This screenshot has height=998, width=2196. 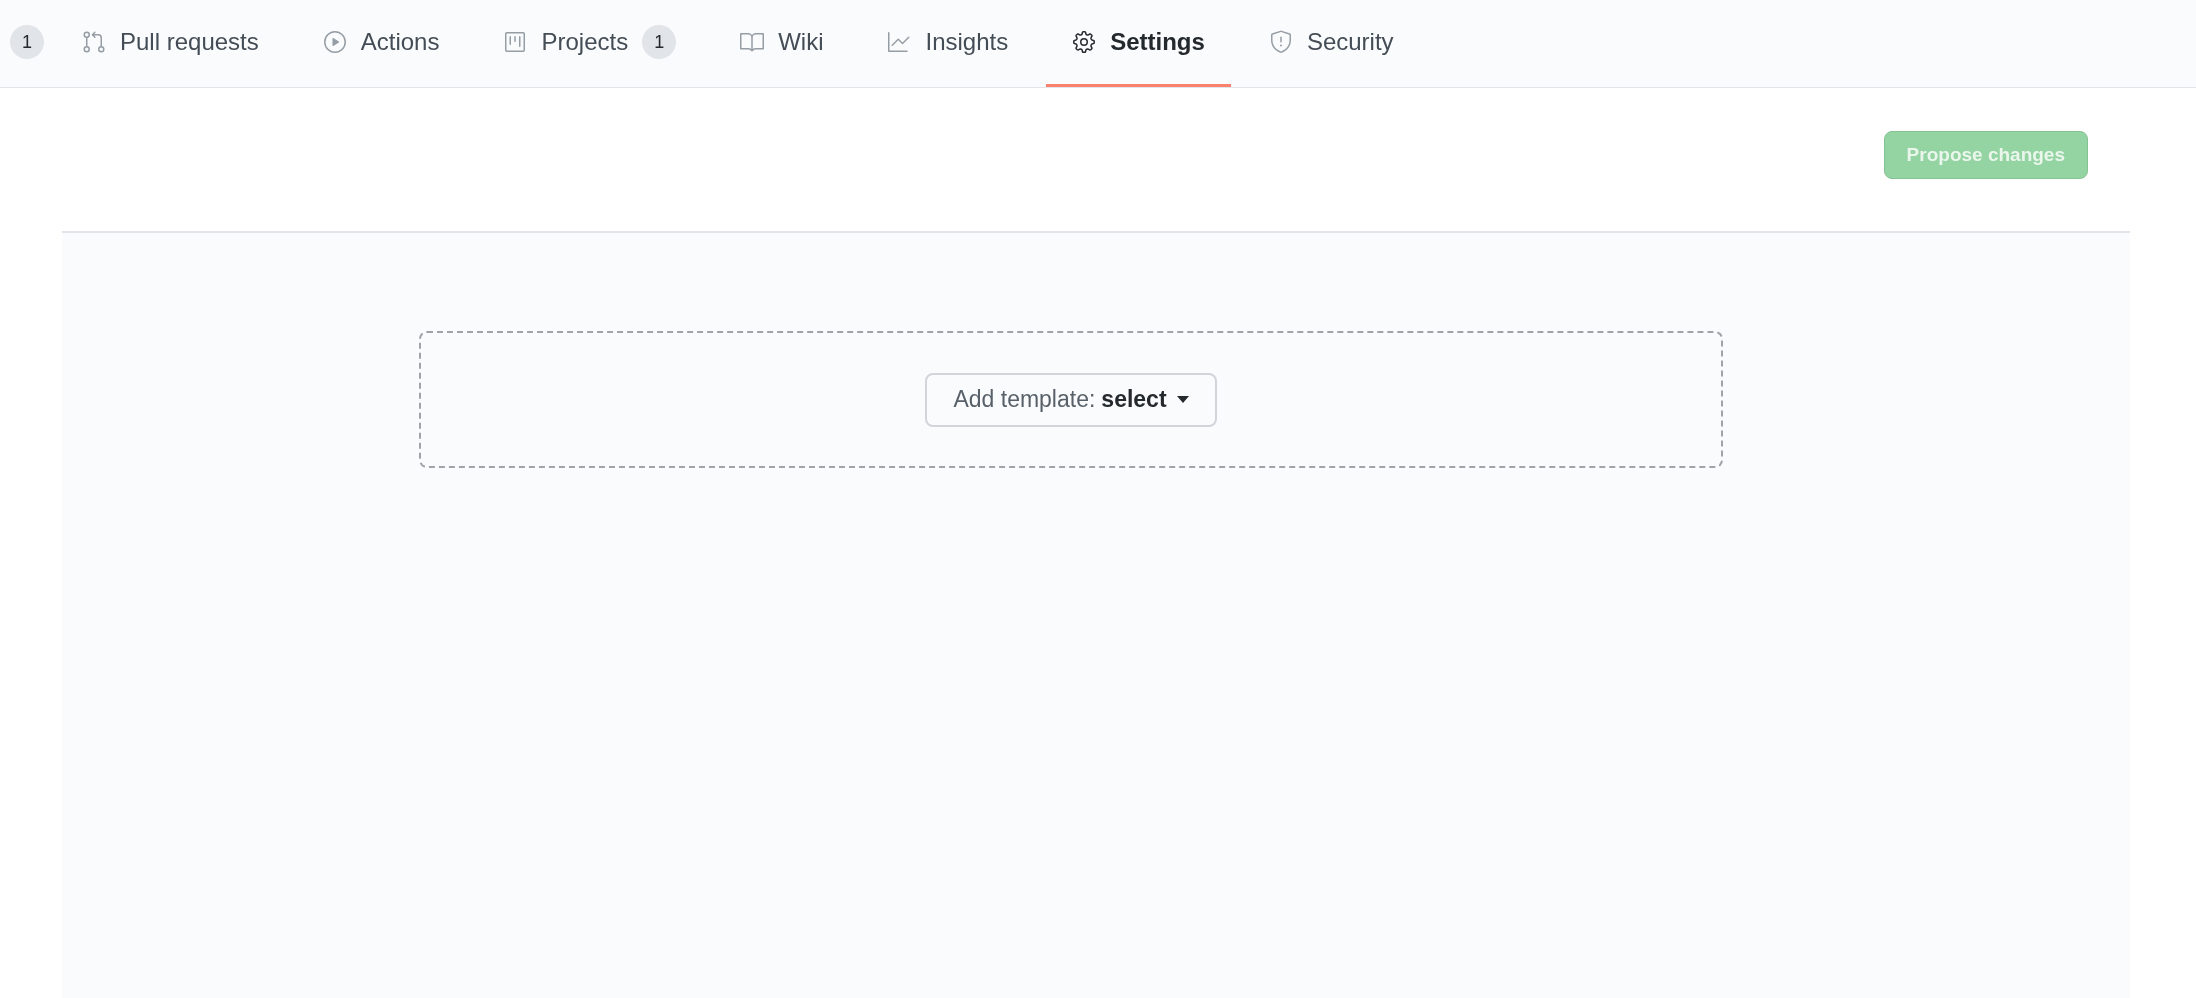 I want to click on caret-icon, so click(x=1182, y=399).